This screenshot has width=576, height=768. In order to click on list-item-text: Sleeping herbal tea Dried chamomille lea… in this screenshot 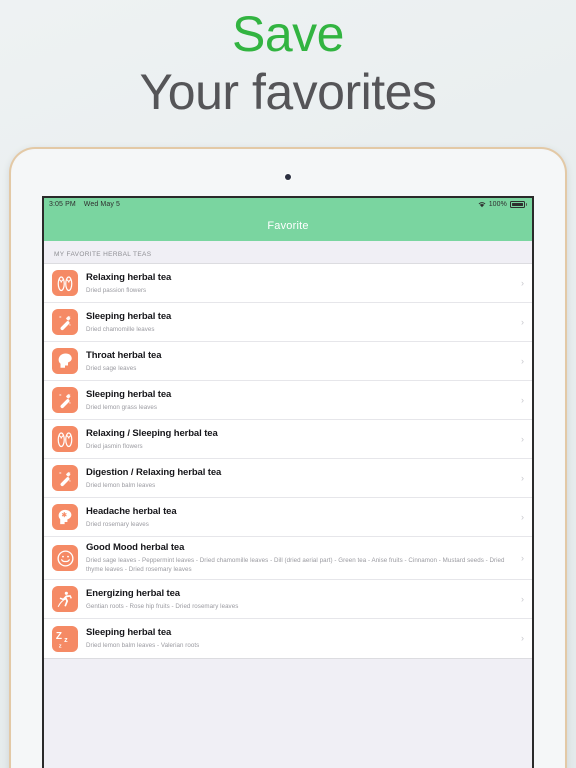, I will do `click(300, 322)`.